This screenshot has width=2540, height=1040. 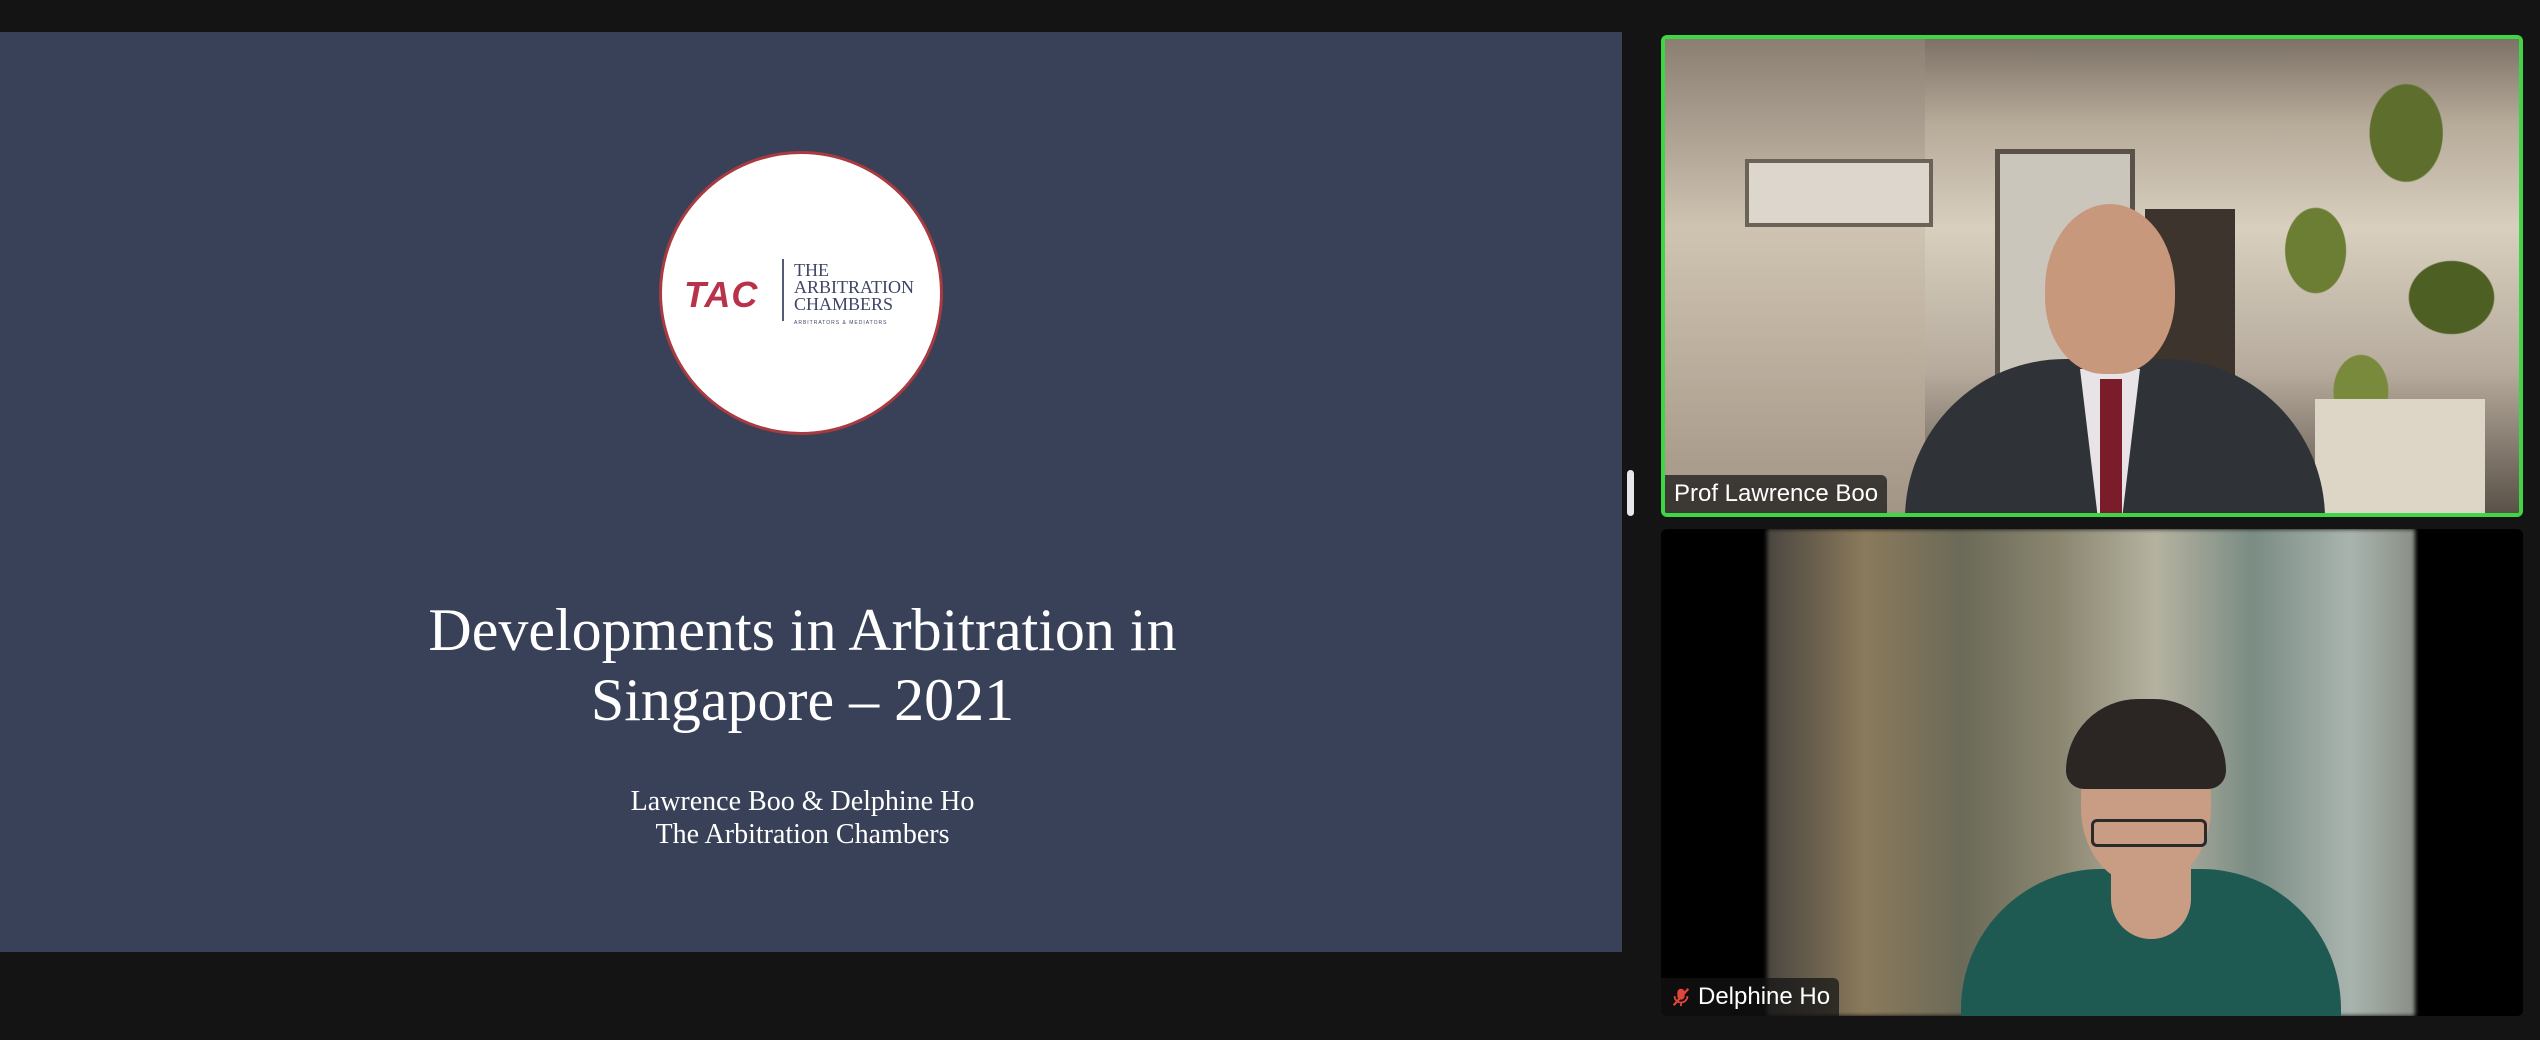 I want to click on tac-logo-name: THE ARBITRATION CHAMBERS, so click(x=854, y=287).